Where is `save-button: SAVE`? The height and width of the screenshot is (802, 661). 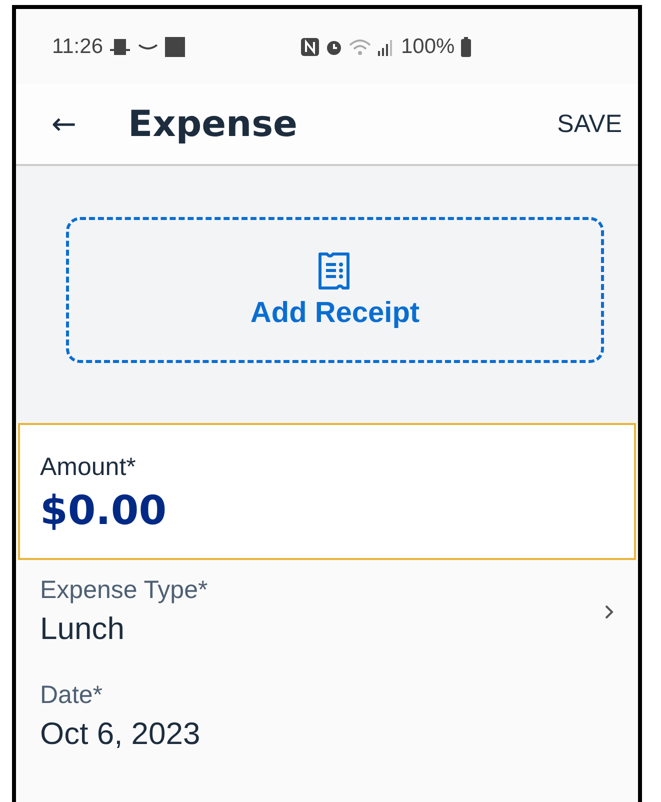
save-button: SAVE is located at coordinates (589, 124).